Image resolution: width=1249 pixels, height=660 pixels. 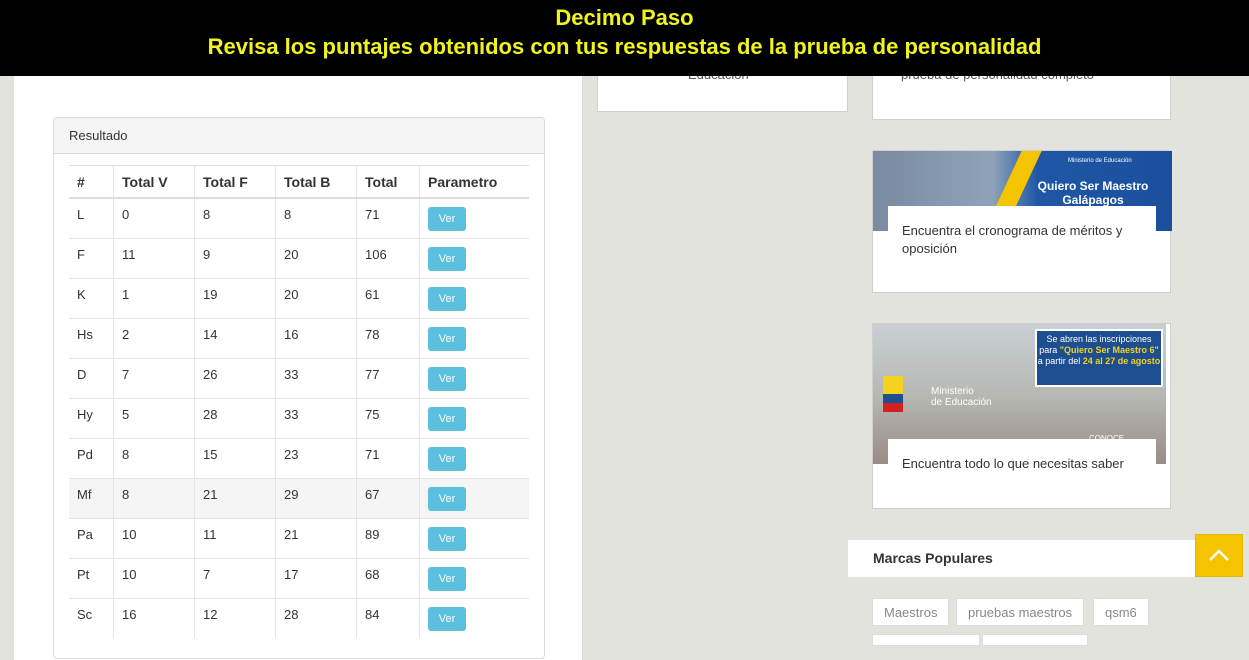 What do you see at coordinates (1027, 464) in the screenshot?
I see `sidebar-card-todo-text: Encuentra todo lo que necesitas saber` at bounding box center [1027, 464].